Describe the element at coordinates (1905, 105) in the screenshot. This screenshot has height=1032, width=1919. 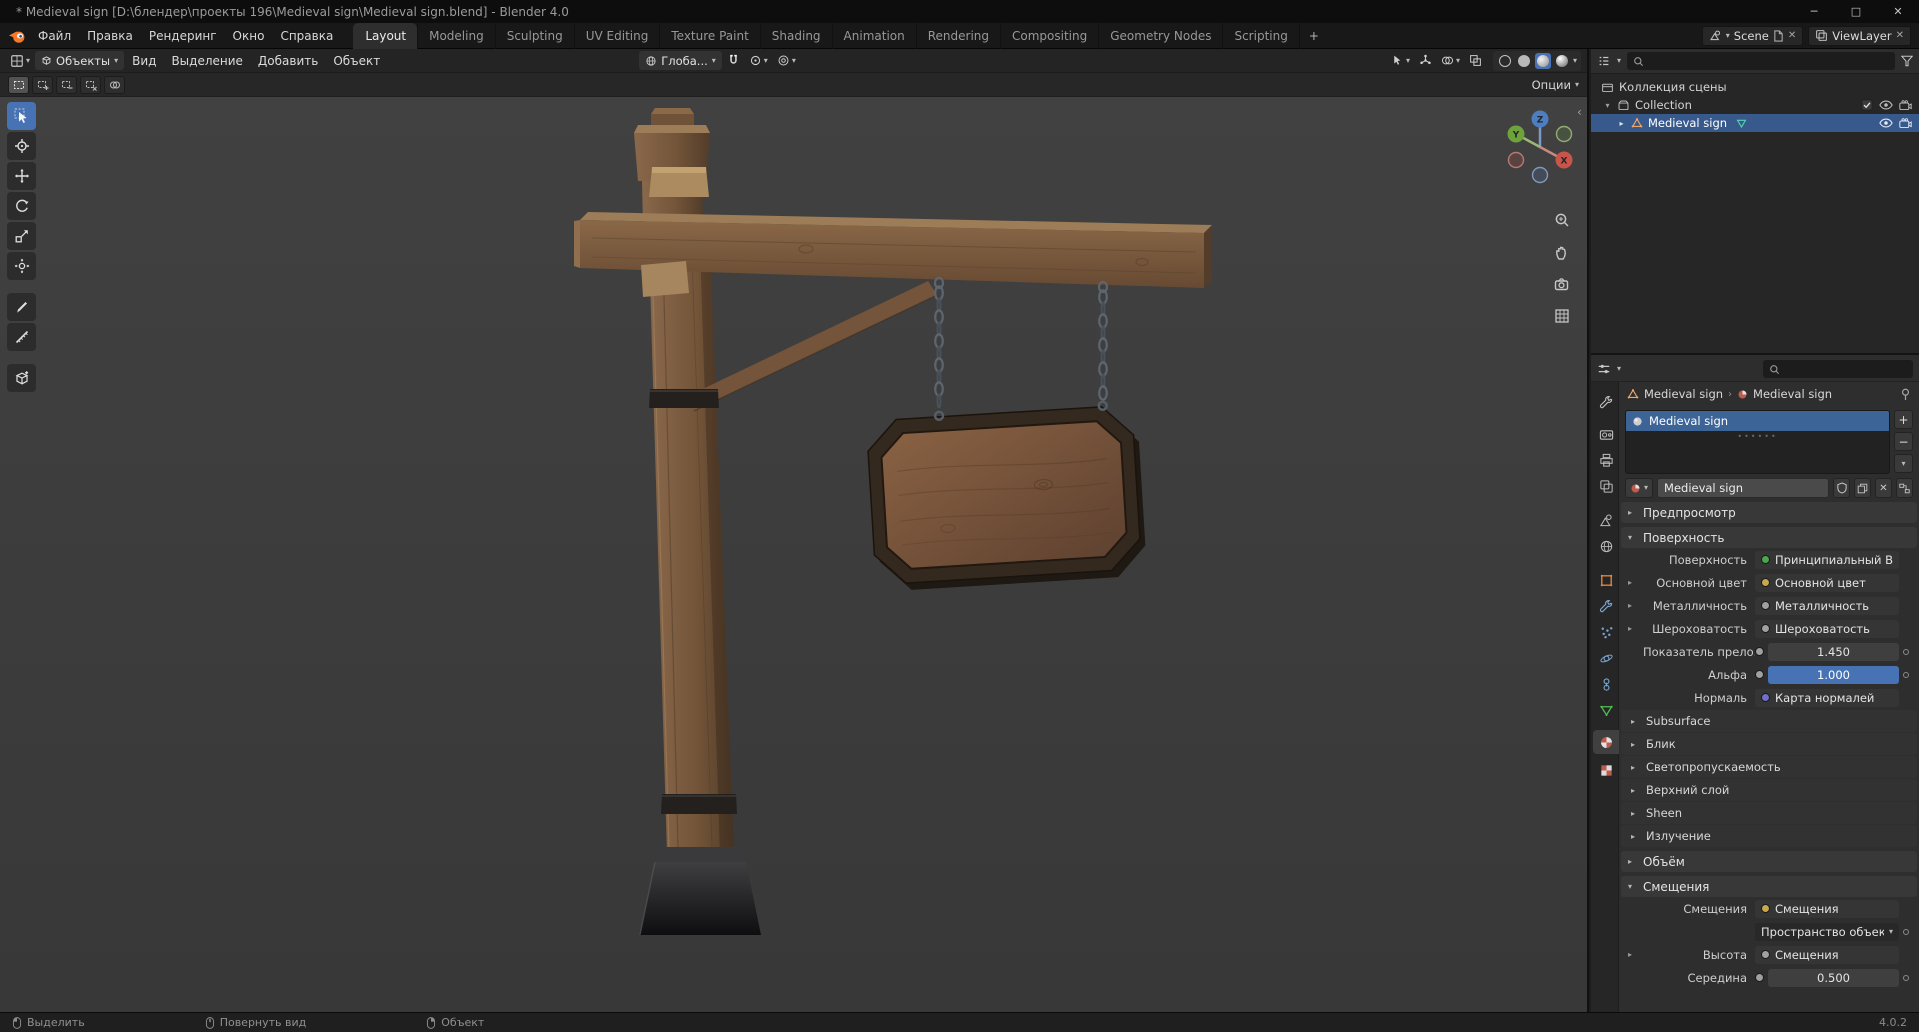
I see `disable-render-camera-icon` at that location.